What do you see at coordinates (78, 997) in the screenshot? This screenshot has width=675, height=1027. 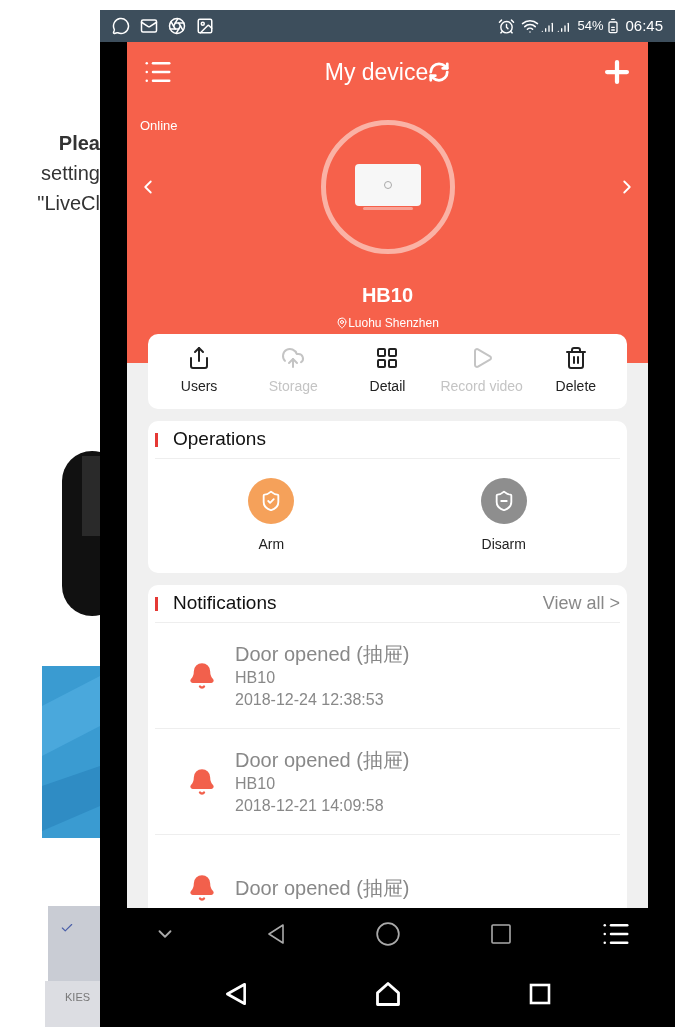 I see `background-label: KIES` at bounding box center [78, 997].